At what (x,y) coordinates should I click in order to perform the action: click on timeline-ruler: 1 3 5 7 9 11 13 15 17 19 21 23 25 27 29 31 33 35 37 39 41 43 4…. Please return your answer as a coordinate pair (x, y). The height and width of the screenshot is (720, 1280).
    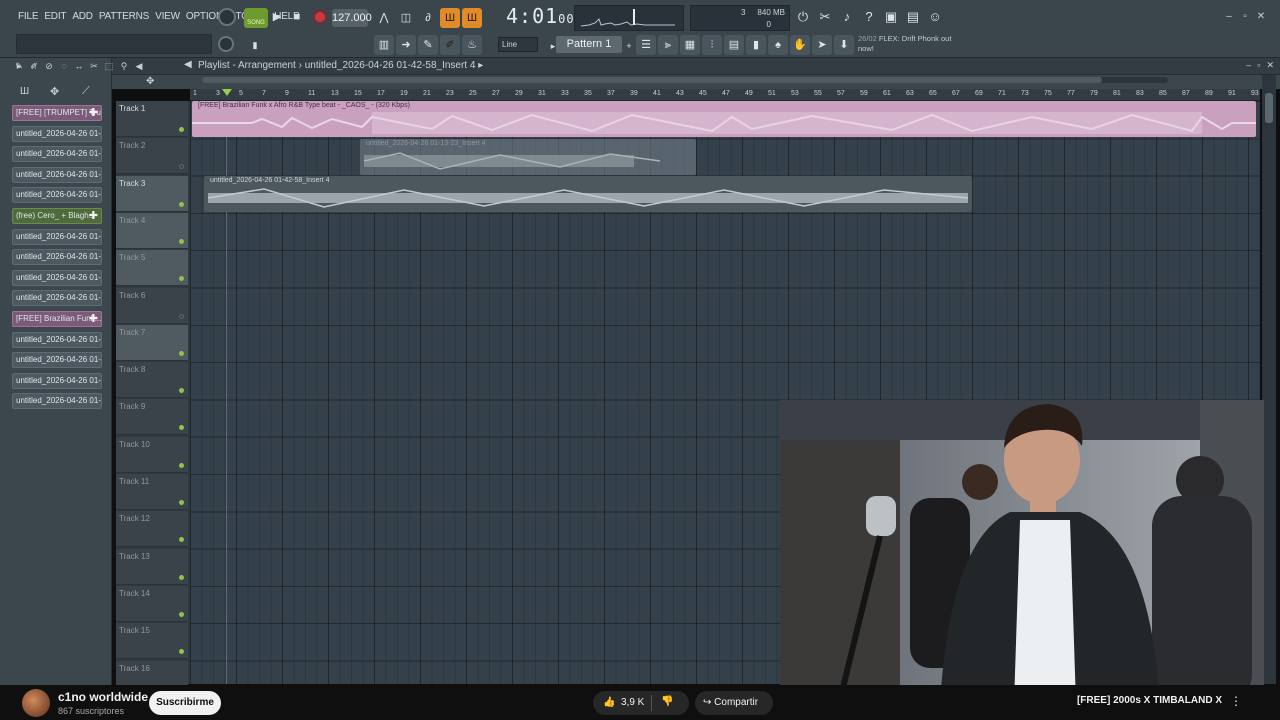
    Looking at the image, I should click on (725, 95).